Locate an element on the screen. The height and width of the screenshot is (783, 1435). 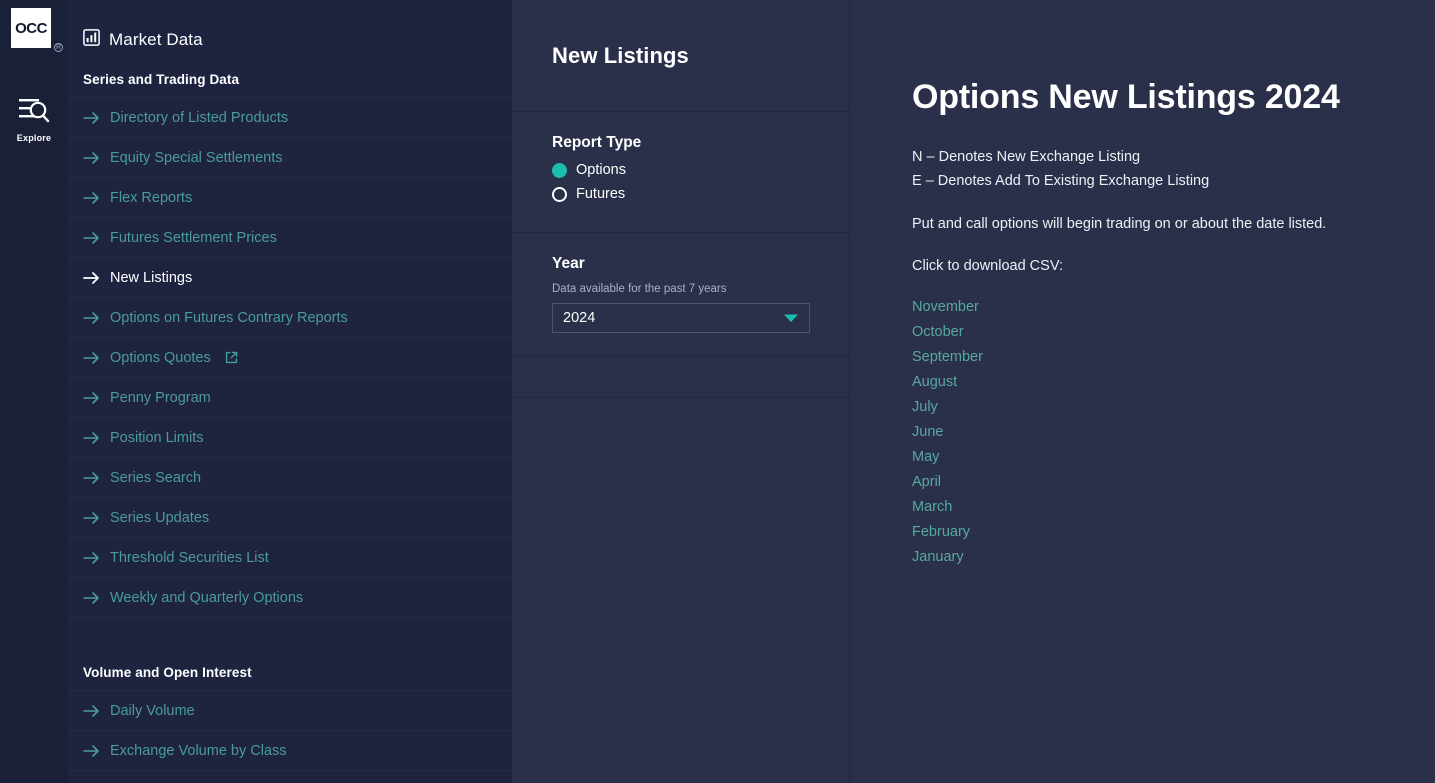
occ-logo-text: OCC is located at coordinates (31, 28).